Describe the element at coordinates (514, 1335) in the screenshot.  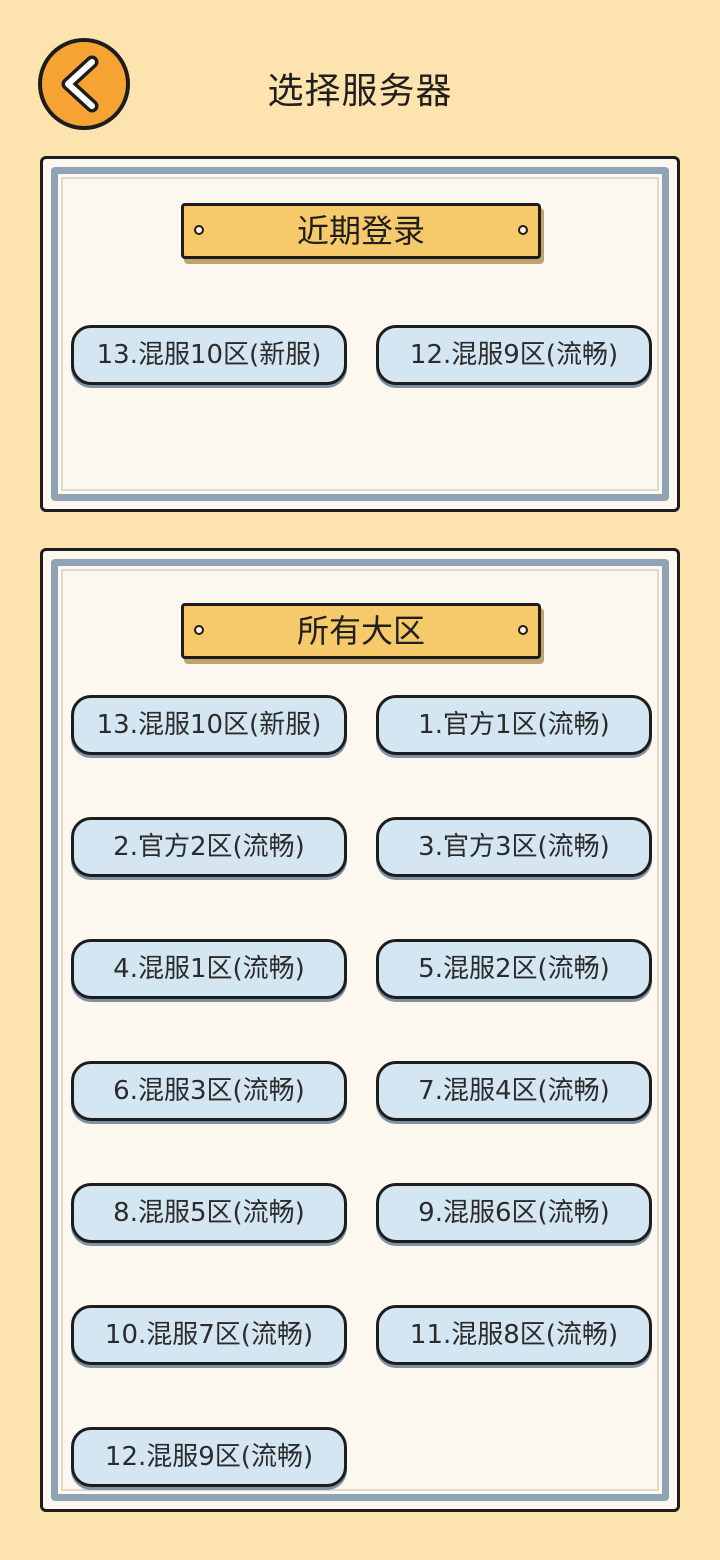
I see `server-button: 11.混服8区(流畅)` at that location.